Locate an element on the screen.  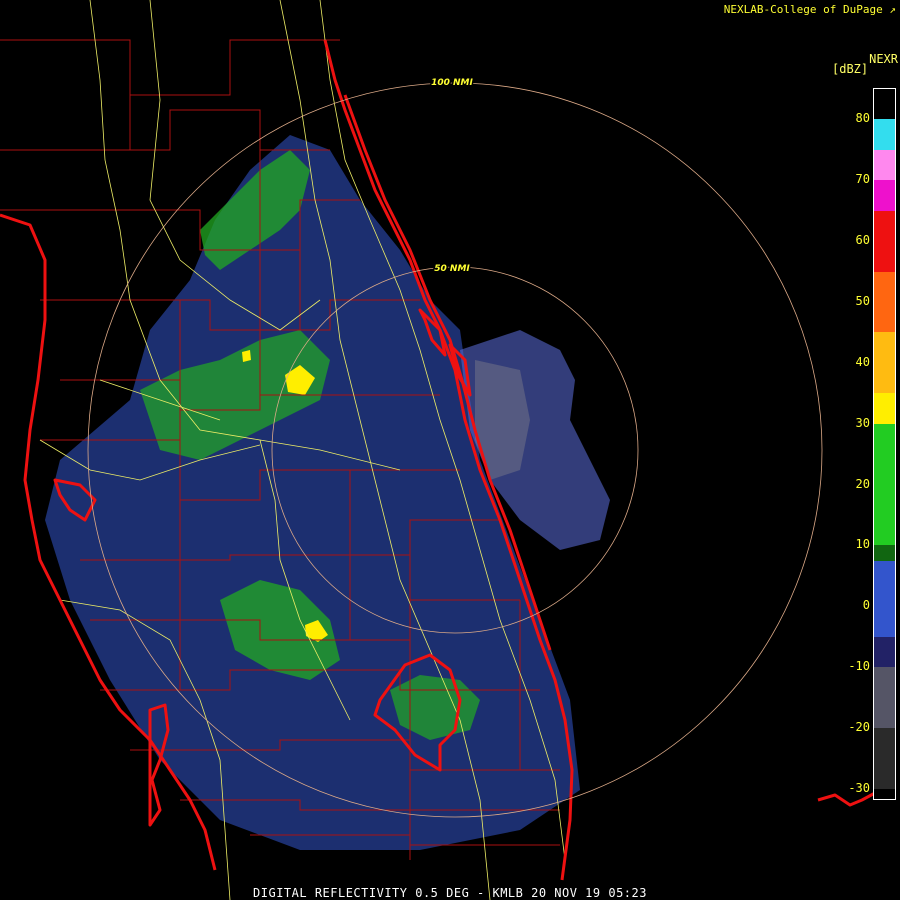
range-ring-label-100: 100 NMI is located at coordinates (452, 83).